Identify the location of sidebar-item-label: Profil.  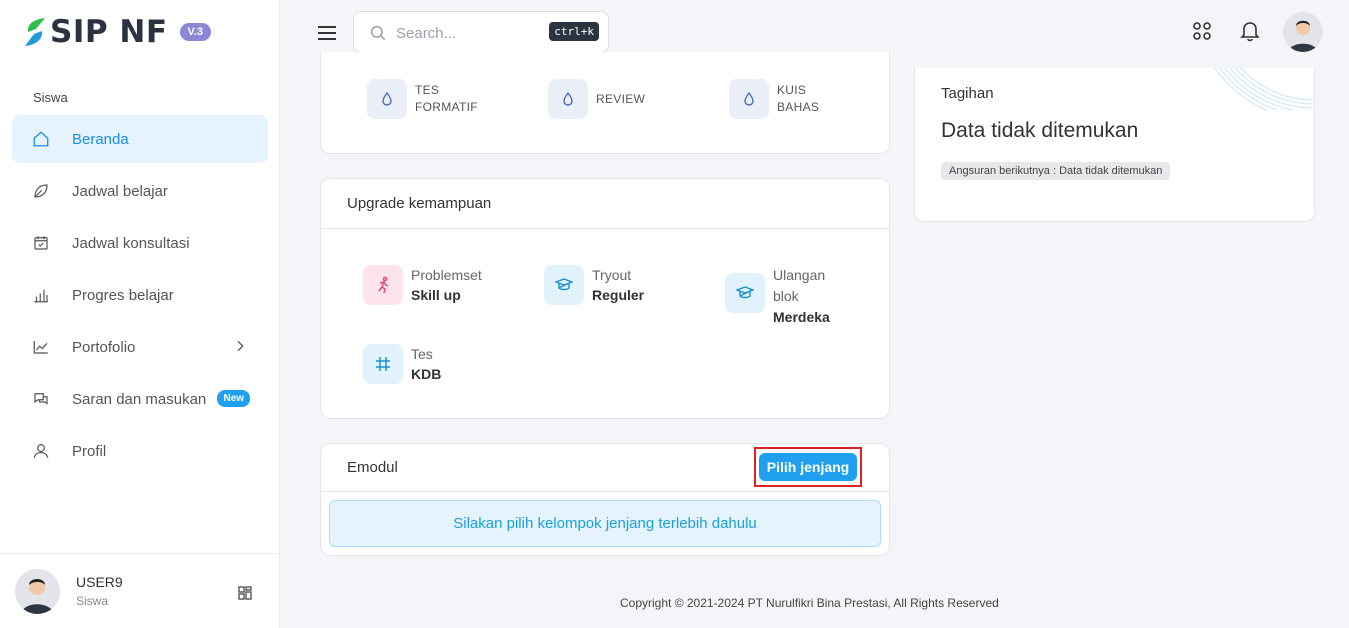
(89, 451).